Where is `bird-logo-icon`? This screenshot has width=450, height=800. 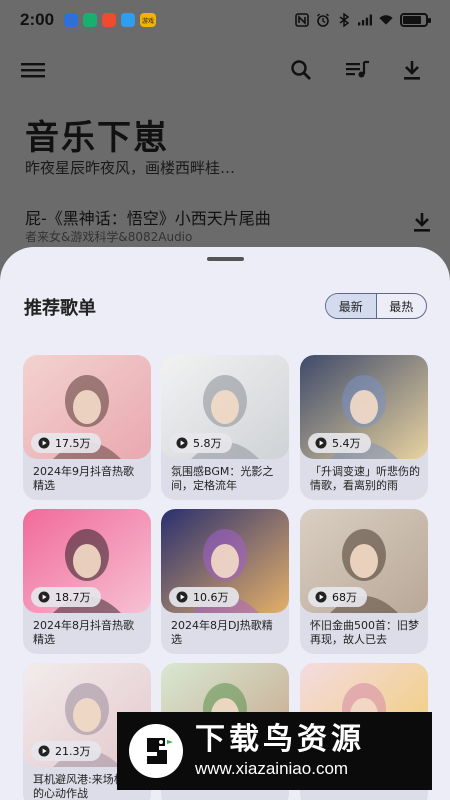
bird-logo-icon is located at coordinates (156, 751).